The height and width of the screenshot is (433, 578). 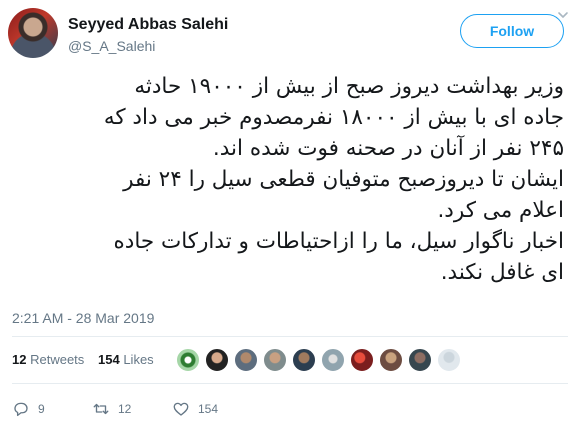 What do you see at coordinates (83, 318) in the screenshot?
I see `tweet-timestamp: 2:21 AM - 28 Mar 2019` at bounding box center [83, 318].